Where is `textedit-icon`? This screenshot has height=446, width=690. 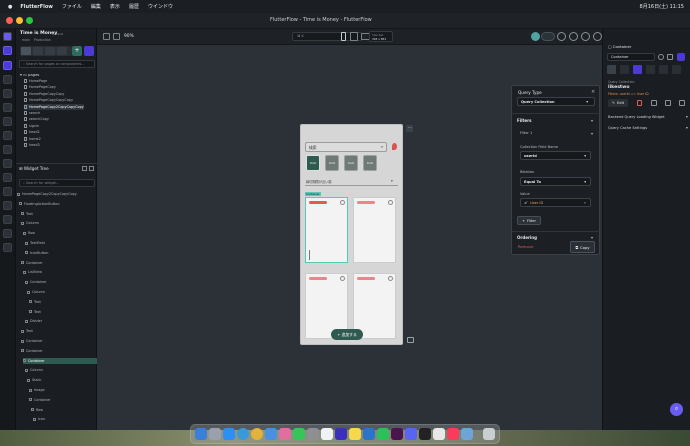
textedit-icon is located at coordinates (439, 434).